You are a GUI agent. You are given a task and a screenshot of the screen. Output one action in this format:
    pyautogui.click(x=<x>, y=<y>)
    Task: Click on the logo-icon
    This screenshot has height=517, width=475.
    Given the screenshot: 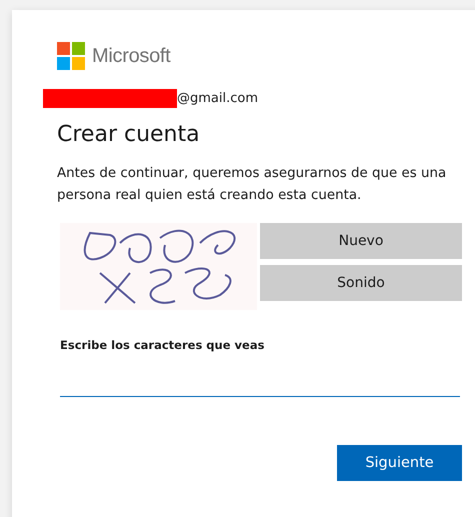 What is the action you would take?
    pyautogui.click(x=71, y=56)
    